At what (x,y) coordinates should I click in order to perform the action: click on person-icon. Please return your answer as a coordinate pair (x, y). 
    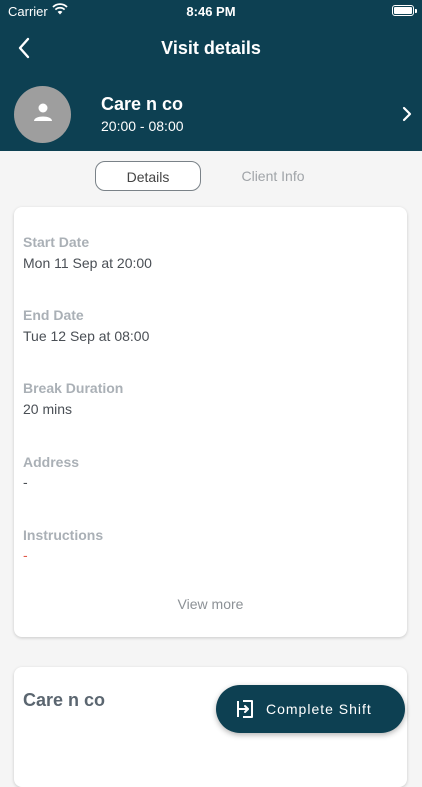
    Looking at the image, I should click on (43, 114).